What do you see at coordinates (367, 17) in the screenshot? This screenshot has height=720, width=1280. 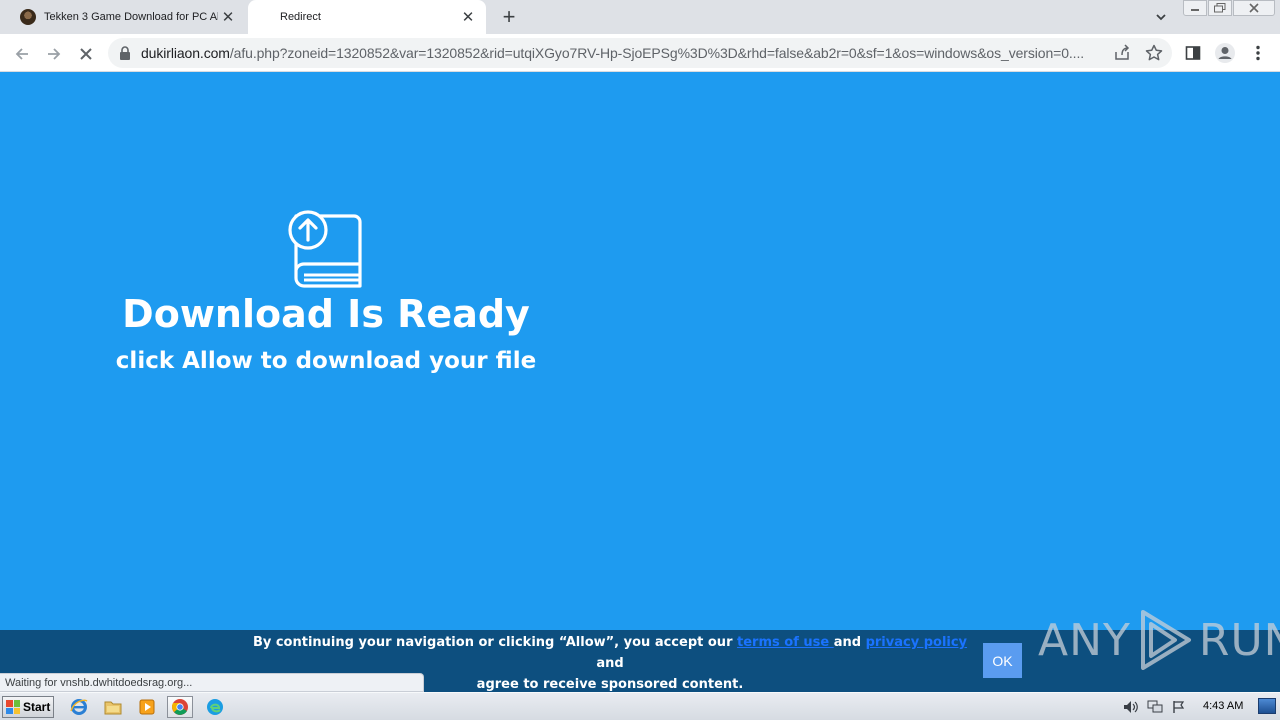 I see `tab-redirect: Redirect ✕` at bounding box center [367, 17].